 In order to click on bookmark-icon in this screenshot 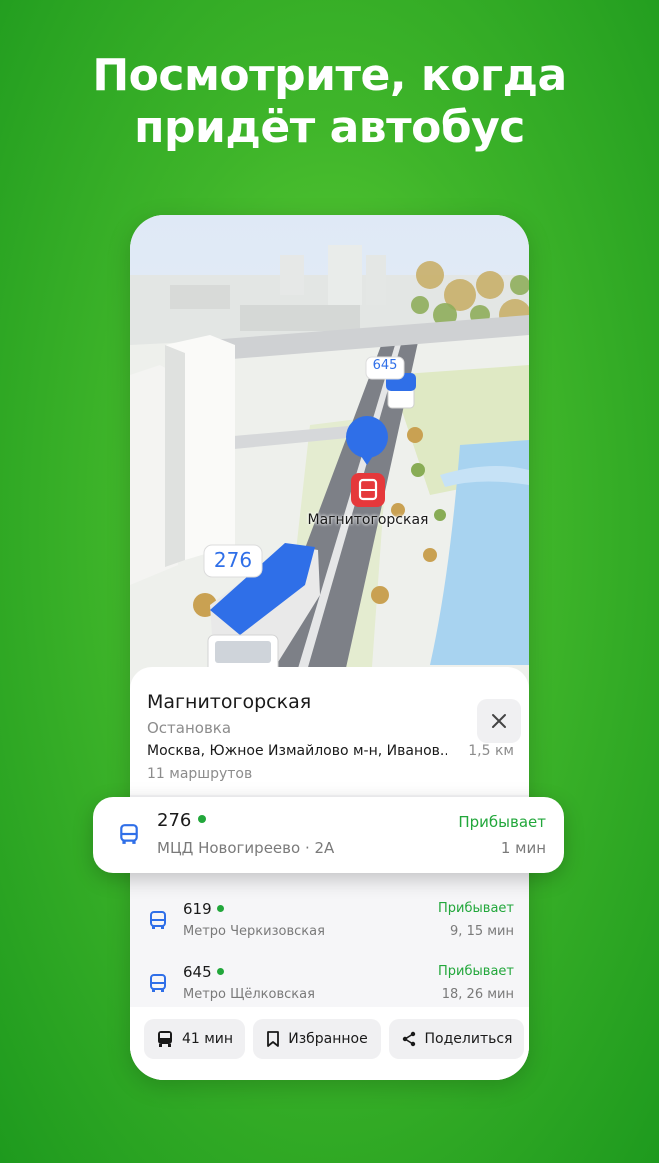, I will do `click(273, 1039)`.